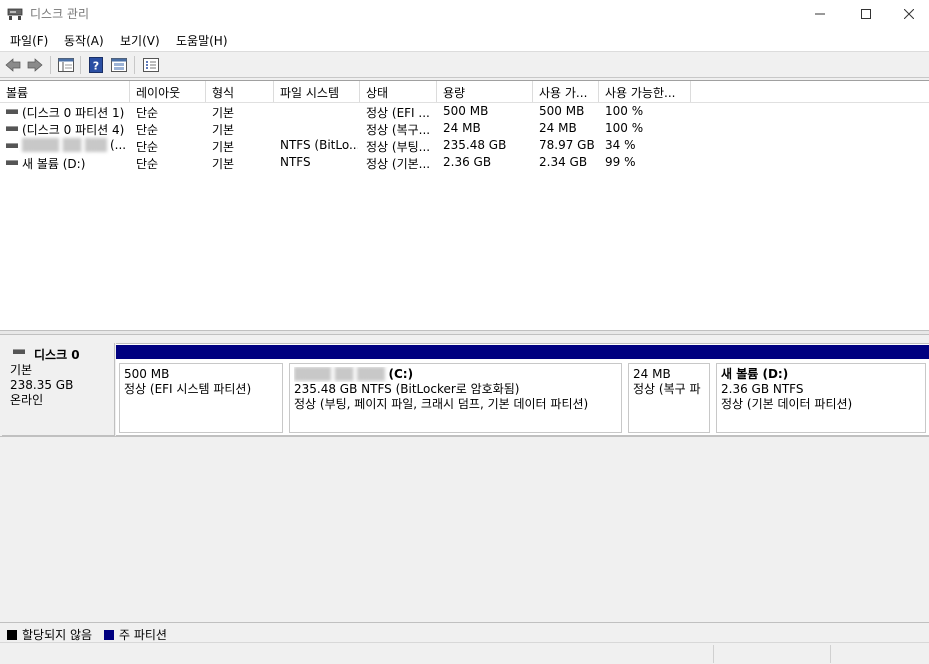 This screenshot has height=664, width=929. Describe the element at coordinates (66, 65) in the screenshot. I see `console-tree-button` at that location.